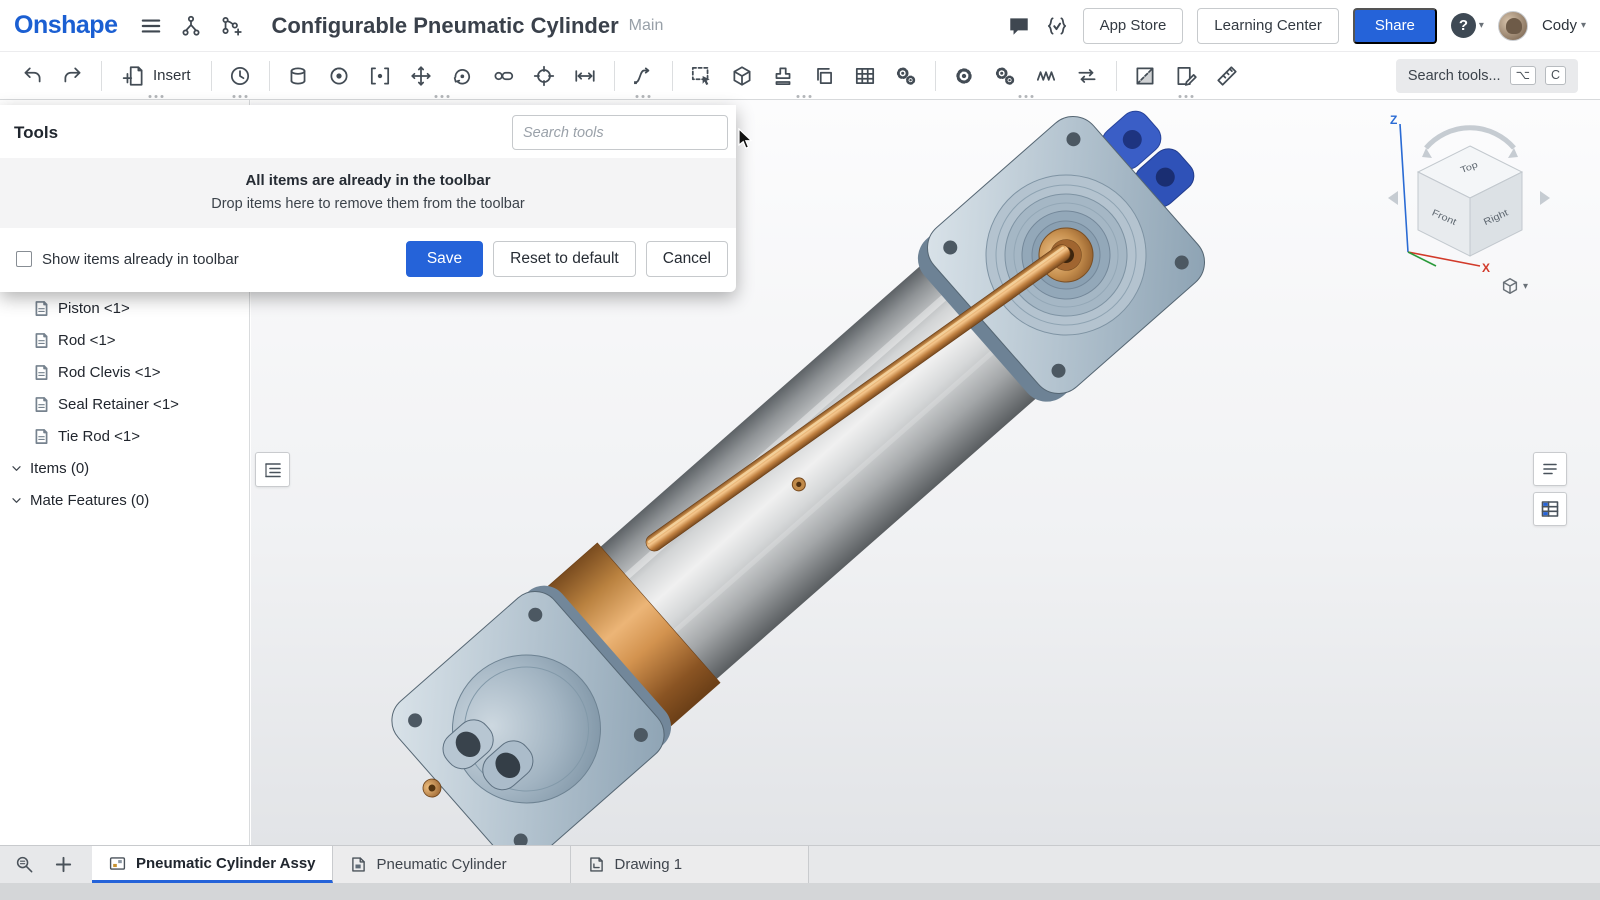 This screenshot has height=900, width=1600. What do you see at coordinates (1268, 25) in the screenshot?
I see `learning-center-button: Learning Center` at bounding box center [1268, 25].